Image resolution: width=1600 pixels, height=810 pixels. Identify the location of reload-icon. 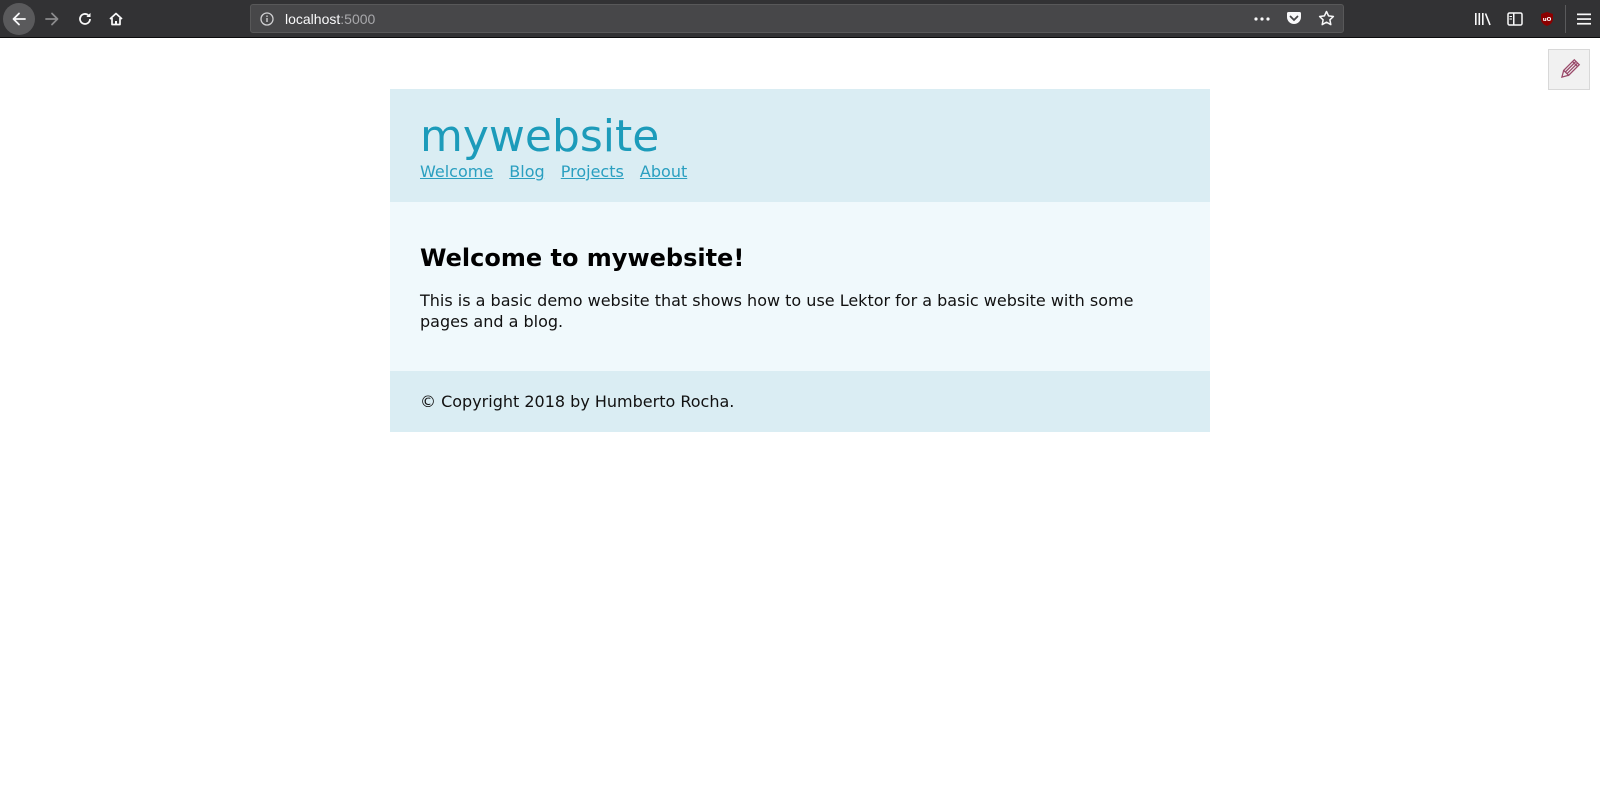
(85, 19).